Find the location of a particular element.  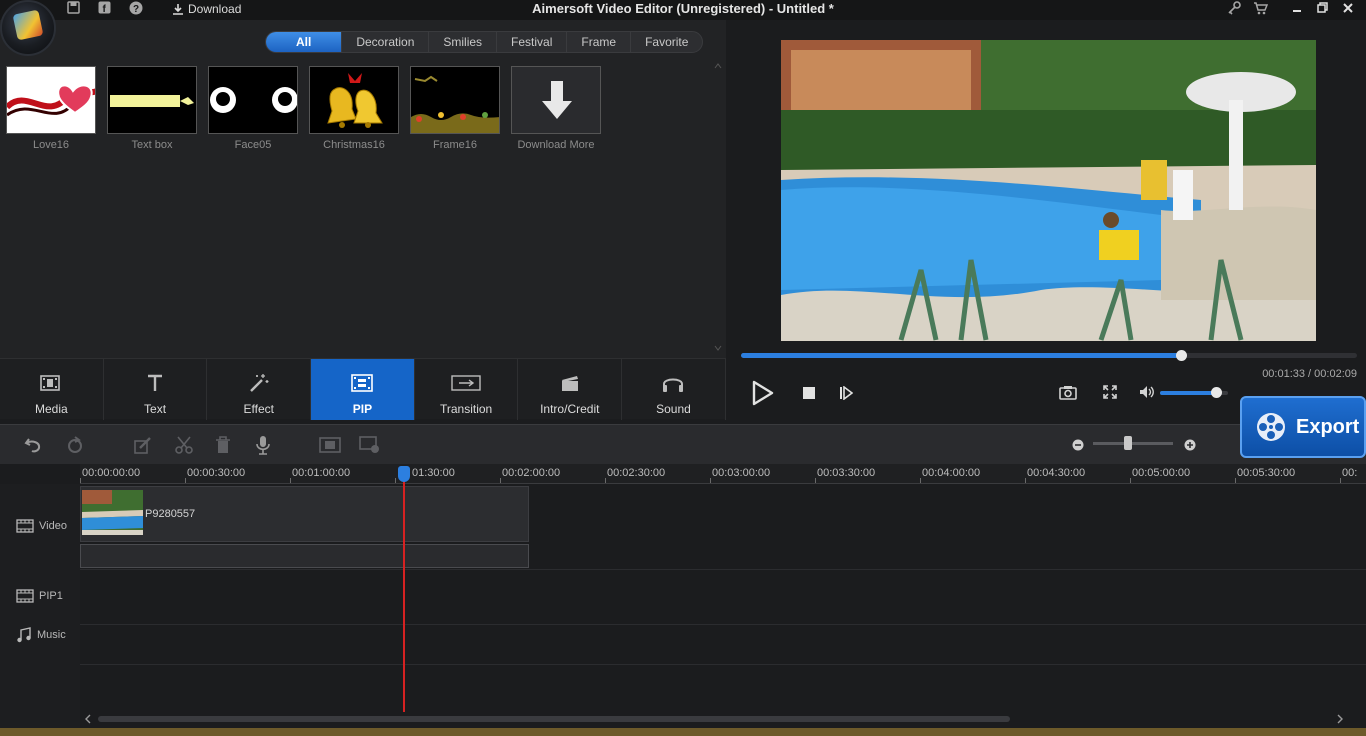

pip-item-text-box: Text box is located at coordinates (152, 108).